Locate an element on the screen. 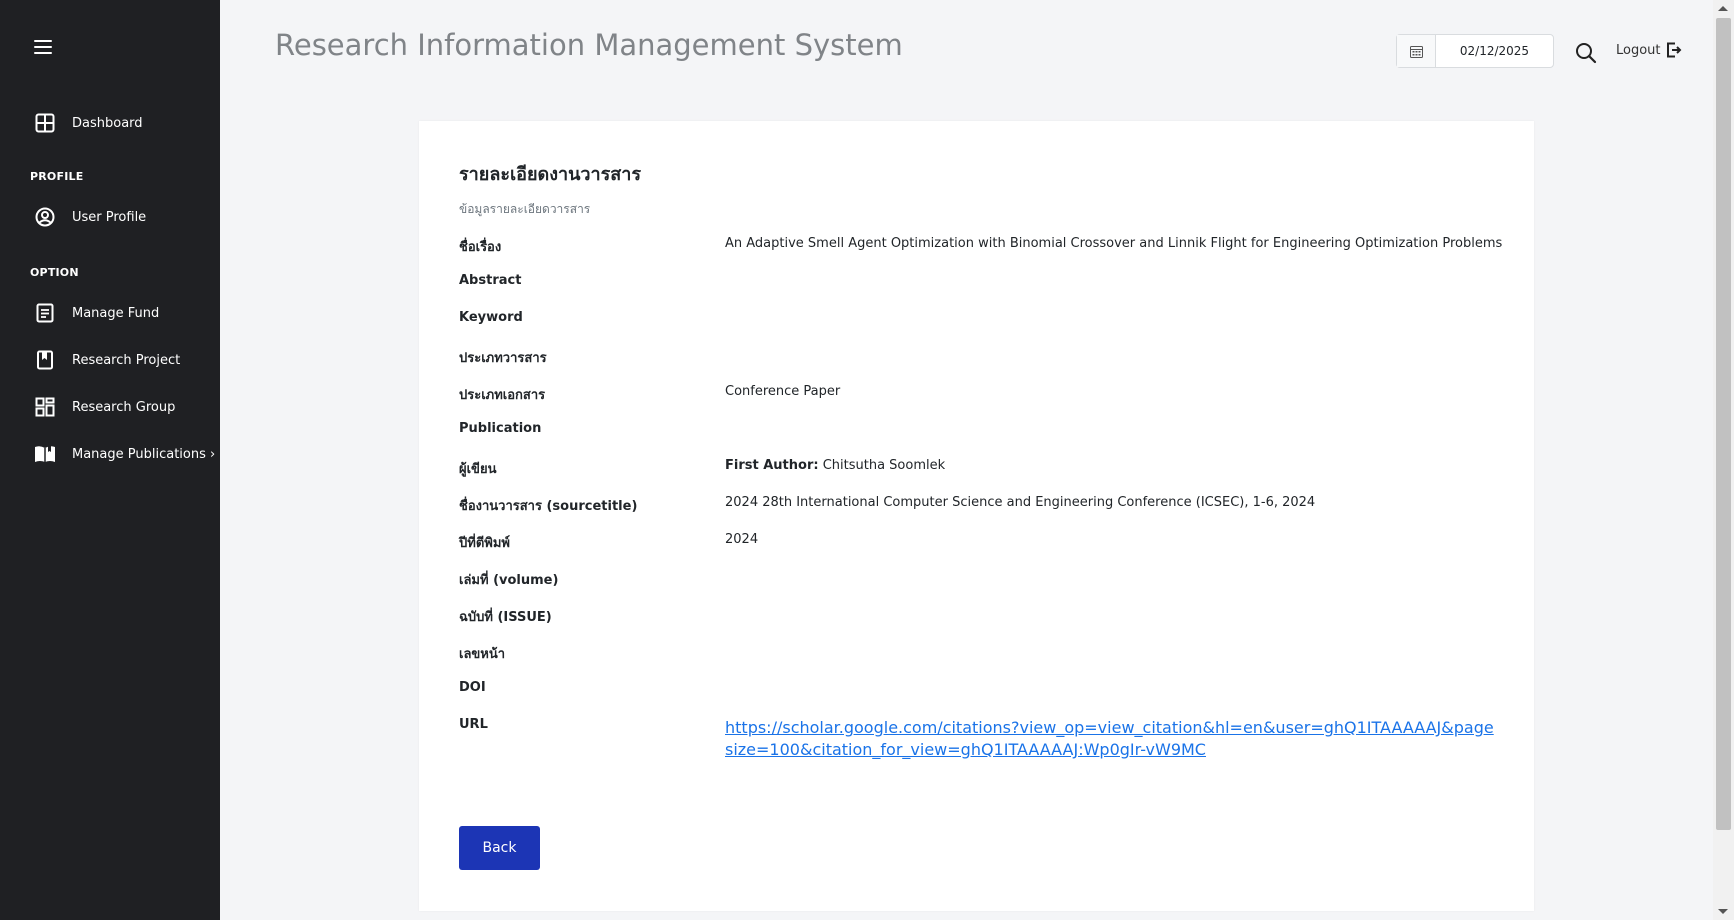 The height and width of the screenshot is (920, 1734). sidebar-item-dashboard: Dashboard is located at coordinates (88, 123).